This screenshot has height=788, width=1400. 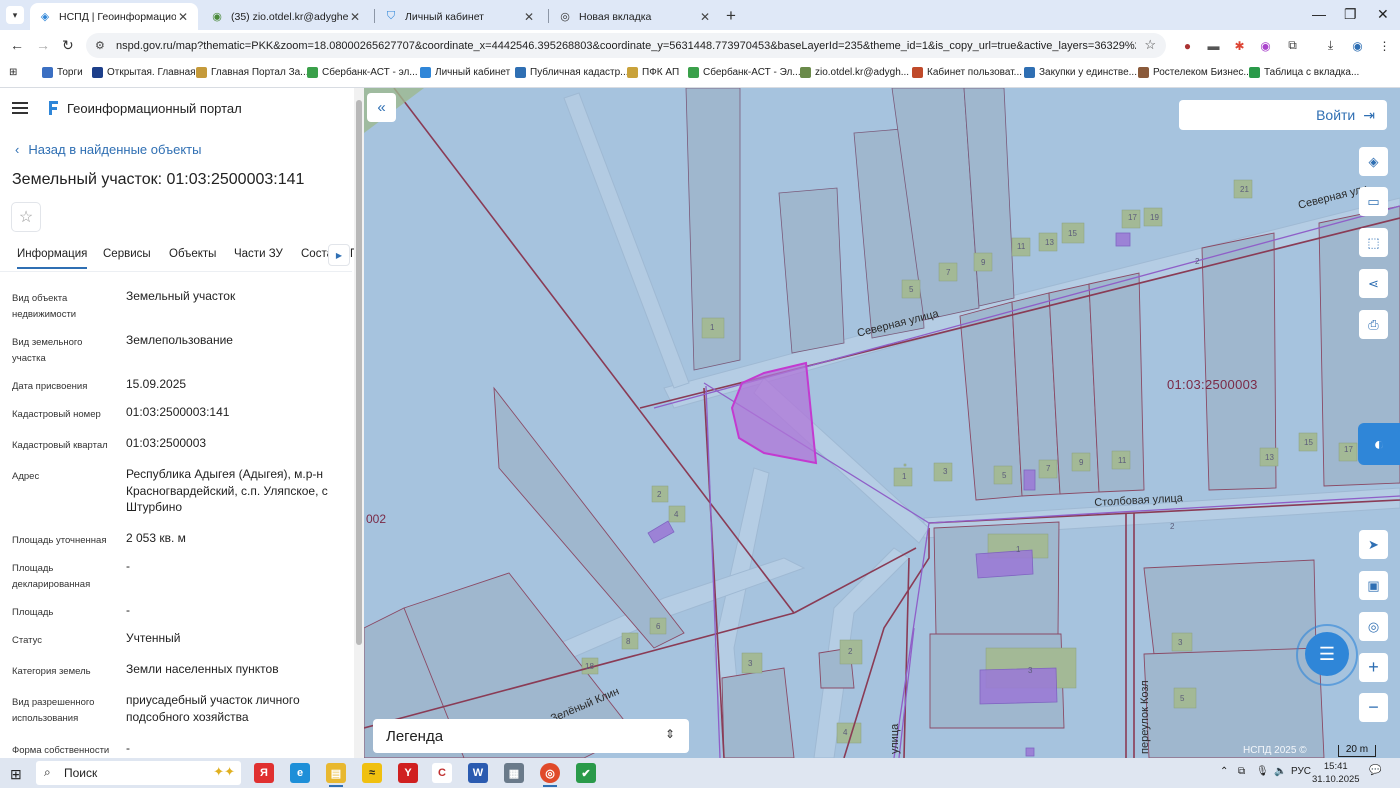 What do you see at coordinates (750, 663) in the screenshot?
I see `house-number: 3` at bounding box center [750, 663].